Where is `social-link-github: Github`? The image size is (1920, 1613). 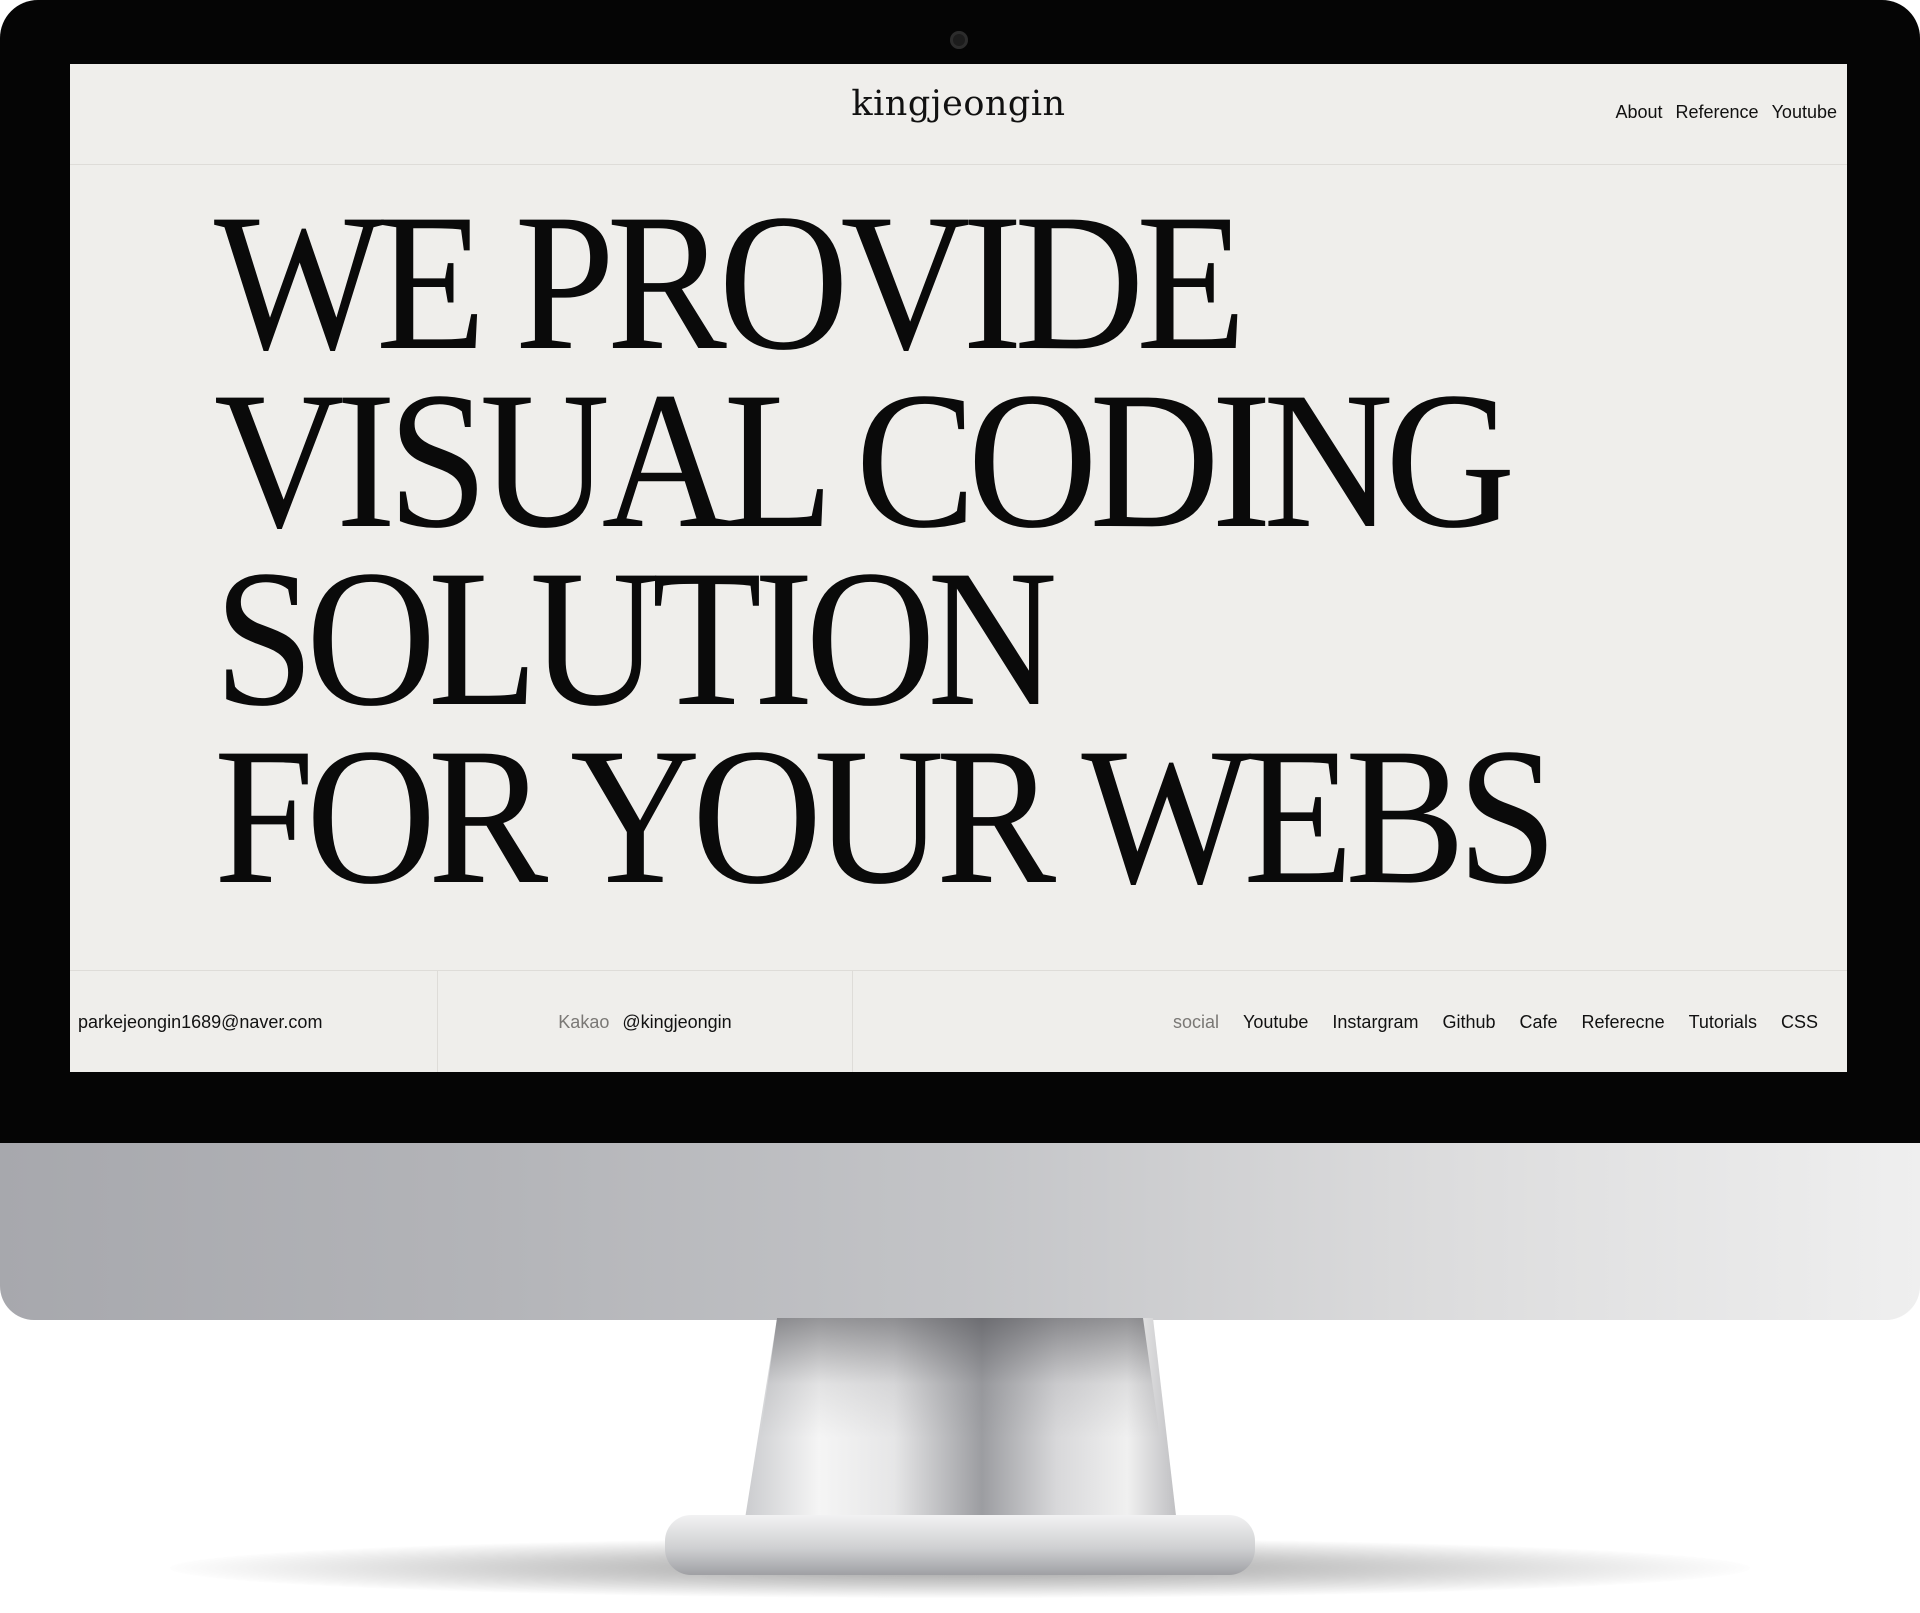 social-link-github: Github is located at coordinates (1468, 1022).